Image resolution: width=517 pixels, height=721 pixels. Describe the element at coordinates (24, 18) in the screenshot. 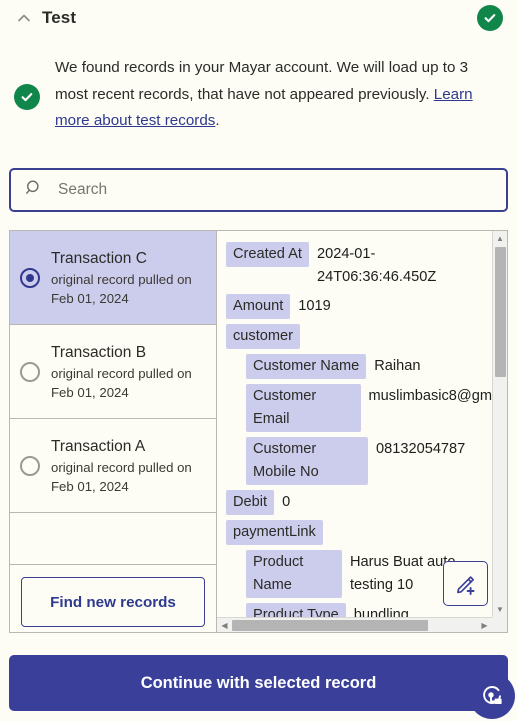

I see `chevron-up-icon` at that location.